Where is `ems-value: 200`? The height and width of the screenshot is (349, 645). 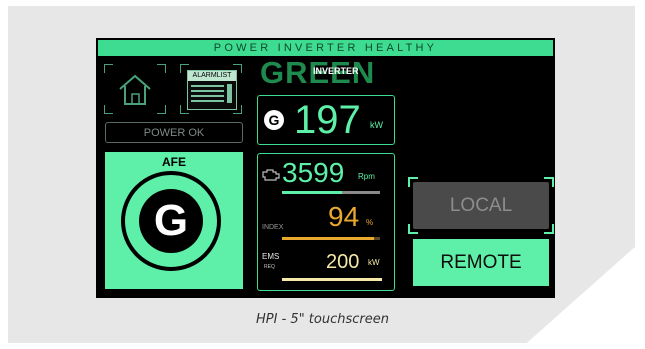 ems-value: 200 is located at coordinates (343, 262).